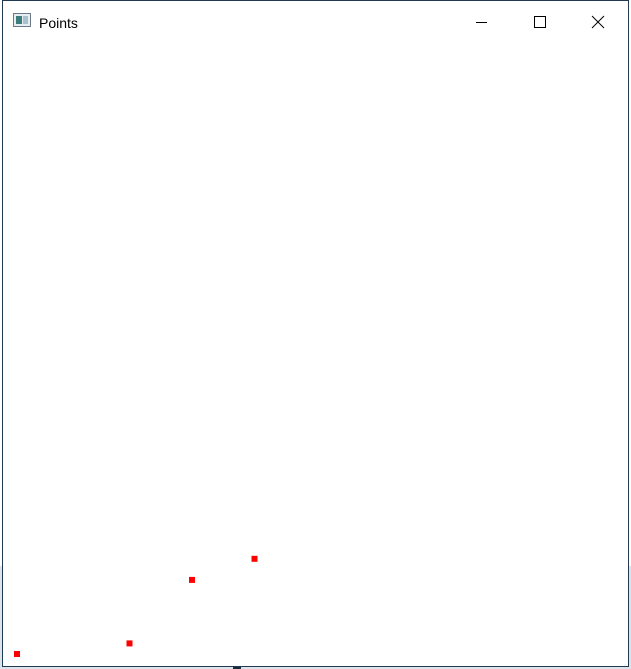 The image size is (631, 669). What do you see at coordinates (315, 22) in the screenshot?
I see `title-bar: Points` at bounding box center [315, 22].